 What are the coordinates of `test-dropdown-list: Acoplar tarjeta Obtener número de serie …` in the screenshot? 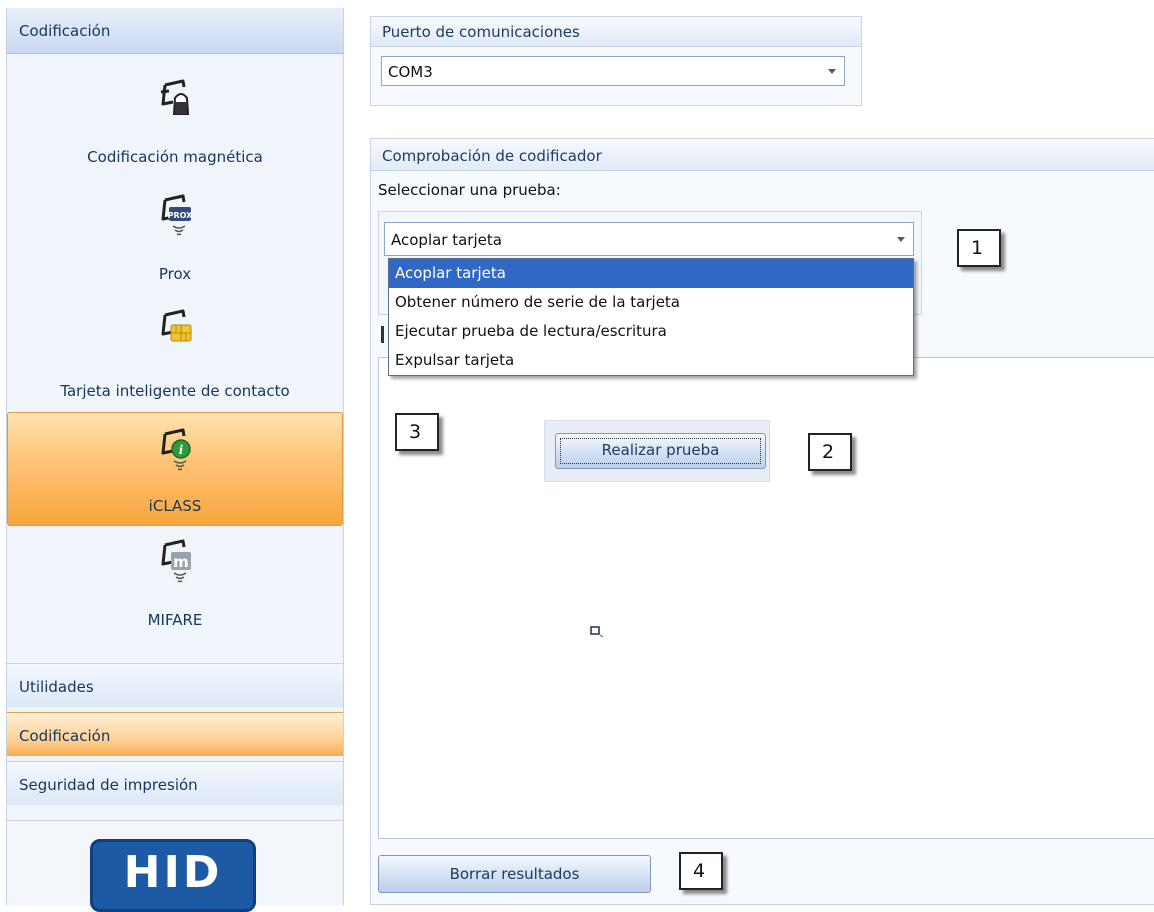 It's located at (651, 317).